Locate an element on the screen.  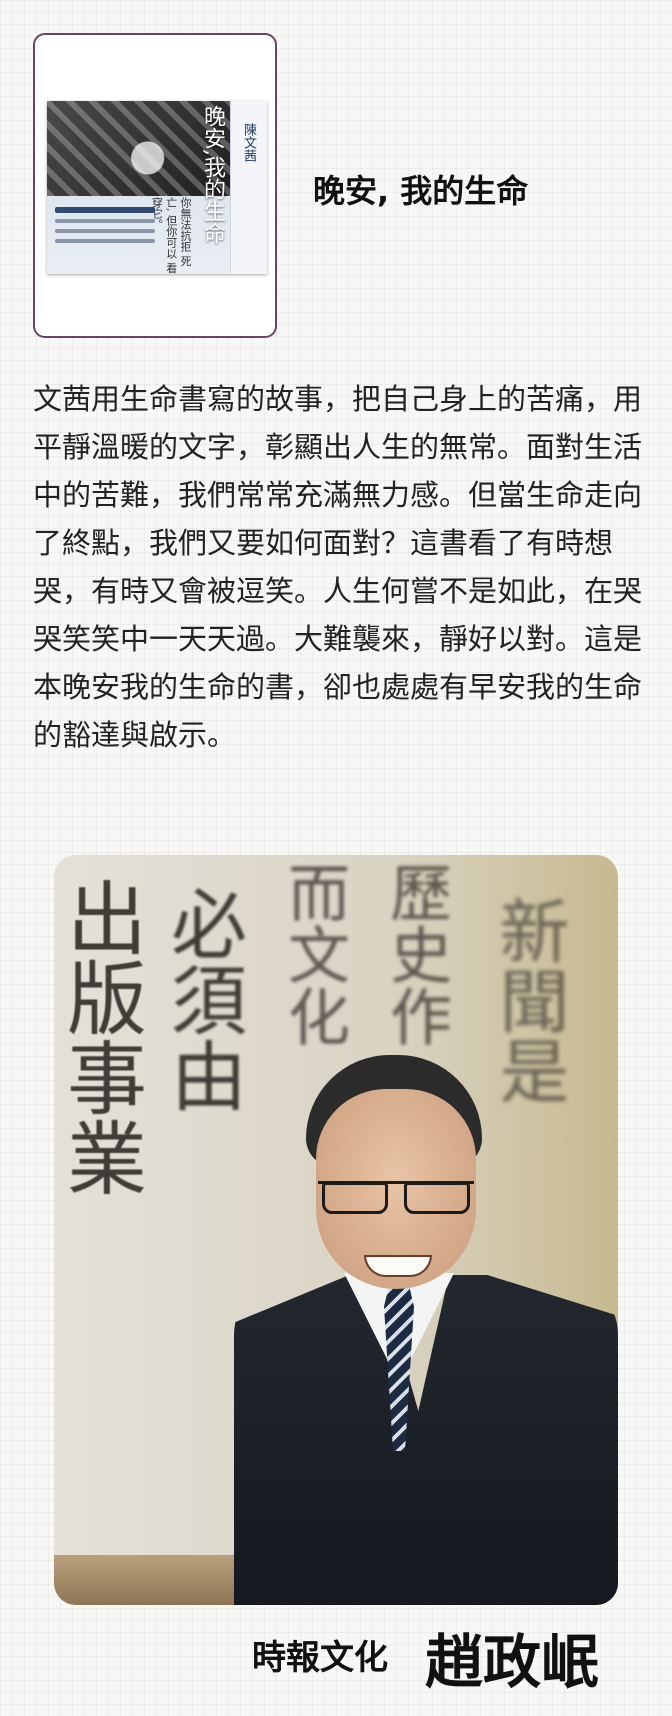
book-cover-card: 晚安,我的生命 你無法抗拒 死亡, 但你可以 看穿它。 陳文茜 is located at coordinates (155, 185).